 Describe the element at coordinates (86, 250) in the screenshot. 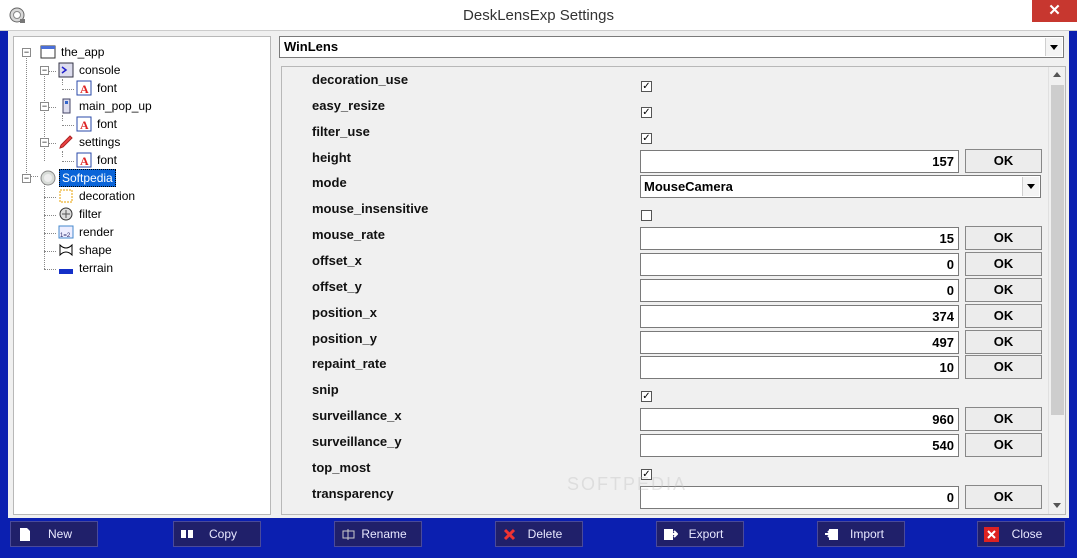

I see `tree-item: shape` at that location.